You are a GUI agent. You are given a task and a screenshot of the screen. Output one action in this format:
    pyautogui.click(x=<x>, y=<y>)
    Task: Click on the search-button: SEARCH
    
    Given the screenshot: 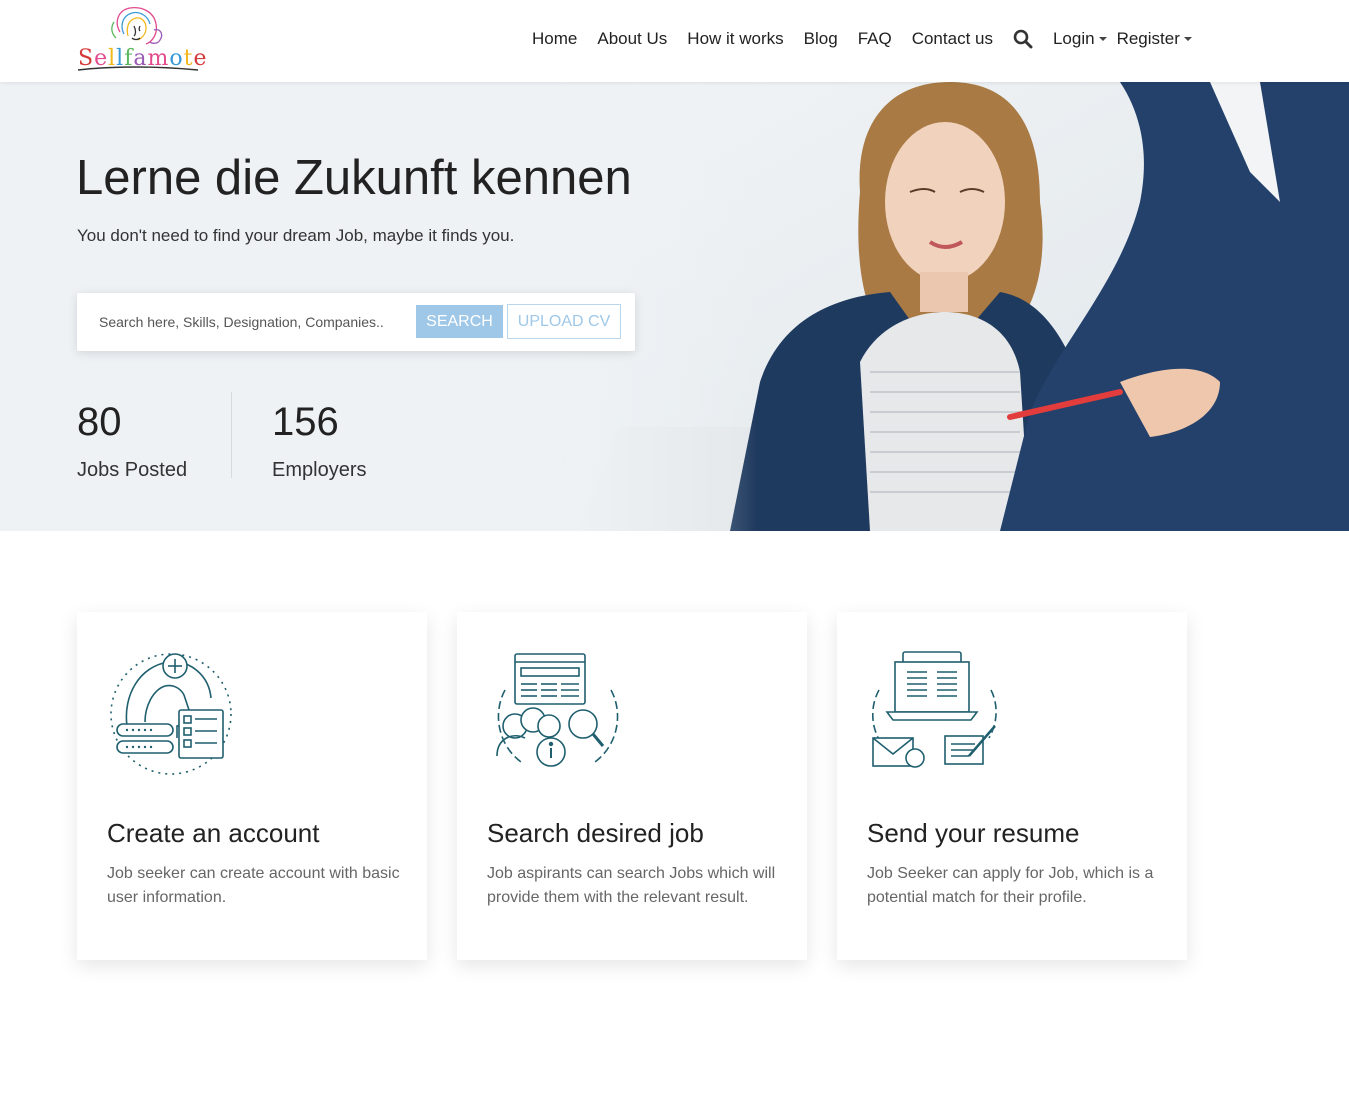 What is the action you would take?
    pyautogui.click(x=459, y=321)
    